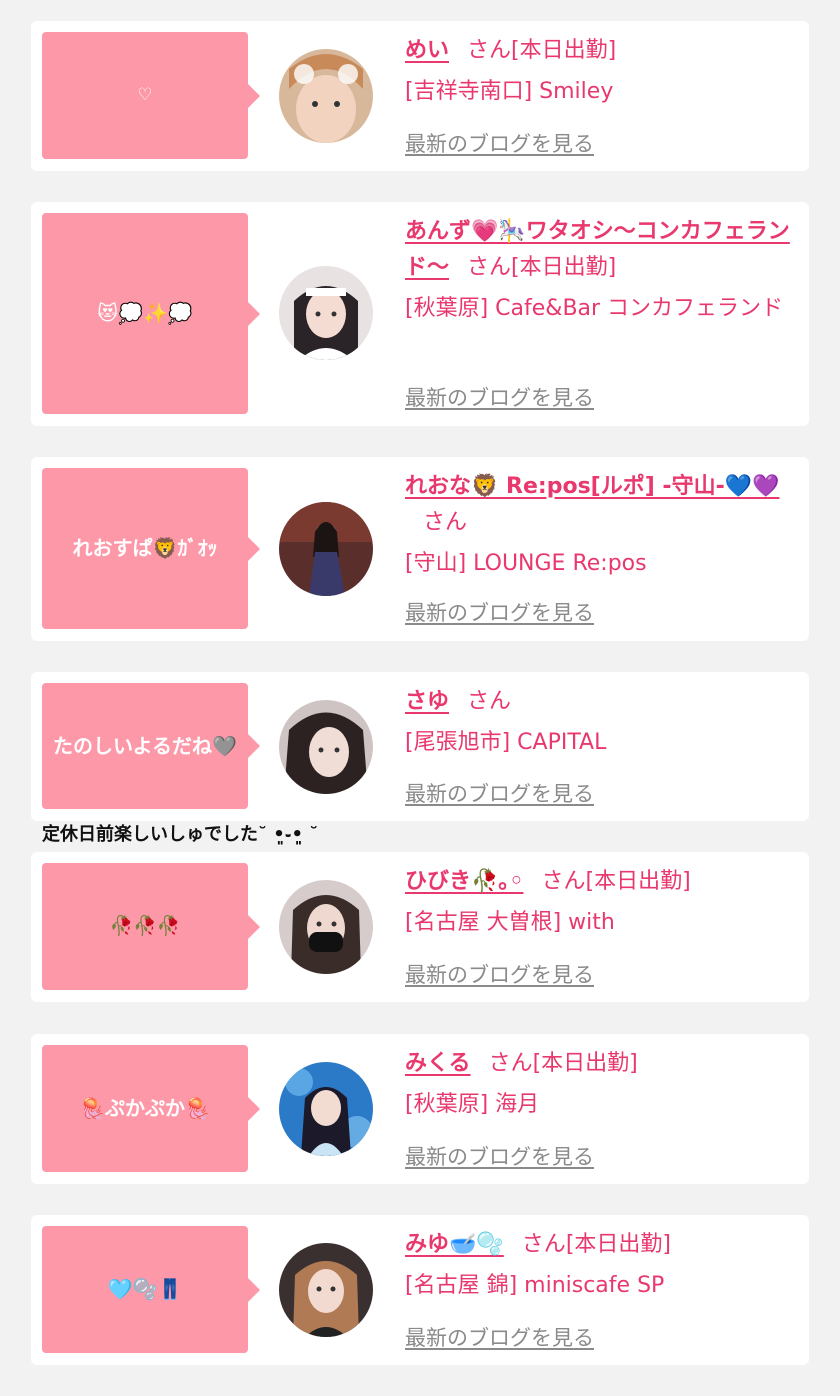 The width and height of the screenshot is (840, 1396). I want to click on title-line: れおな🦁 Re:pos[ルポ] -守山-💙💜 さん, so click(601, 505).